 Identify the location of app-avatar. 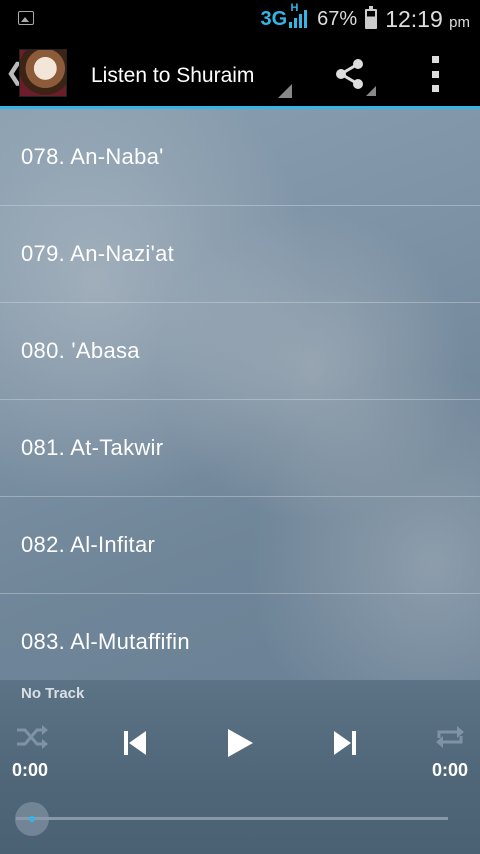
(43, 73).